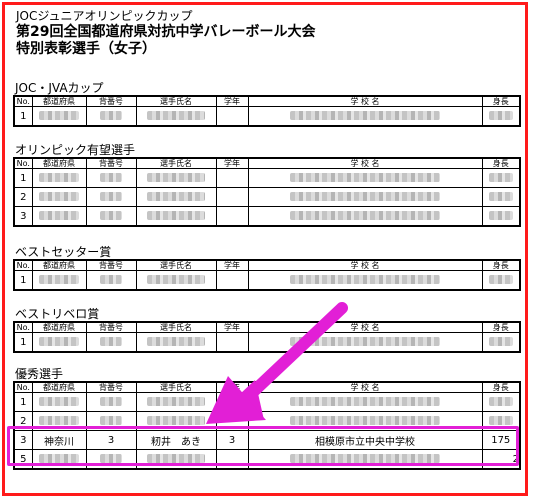 The image size is (534, 500). I want to click on pointer-arrow-icon, so click(277, 363).